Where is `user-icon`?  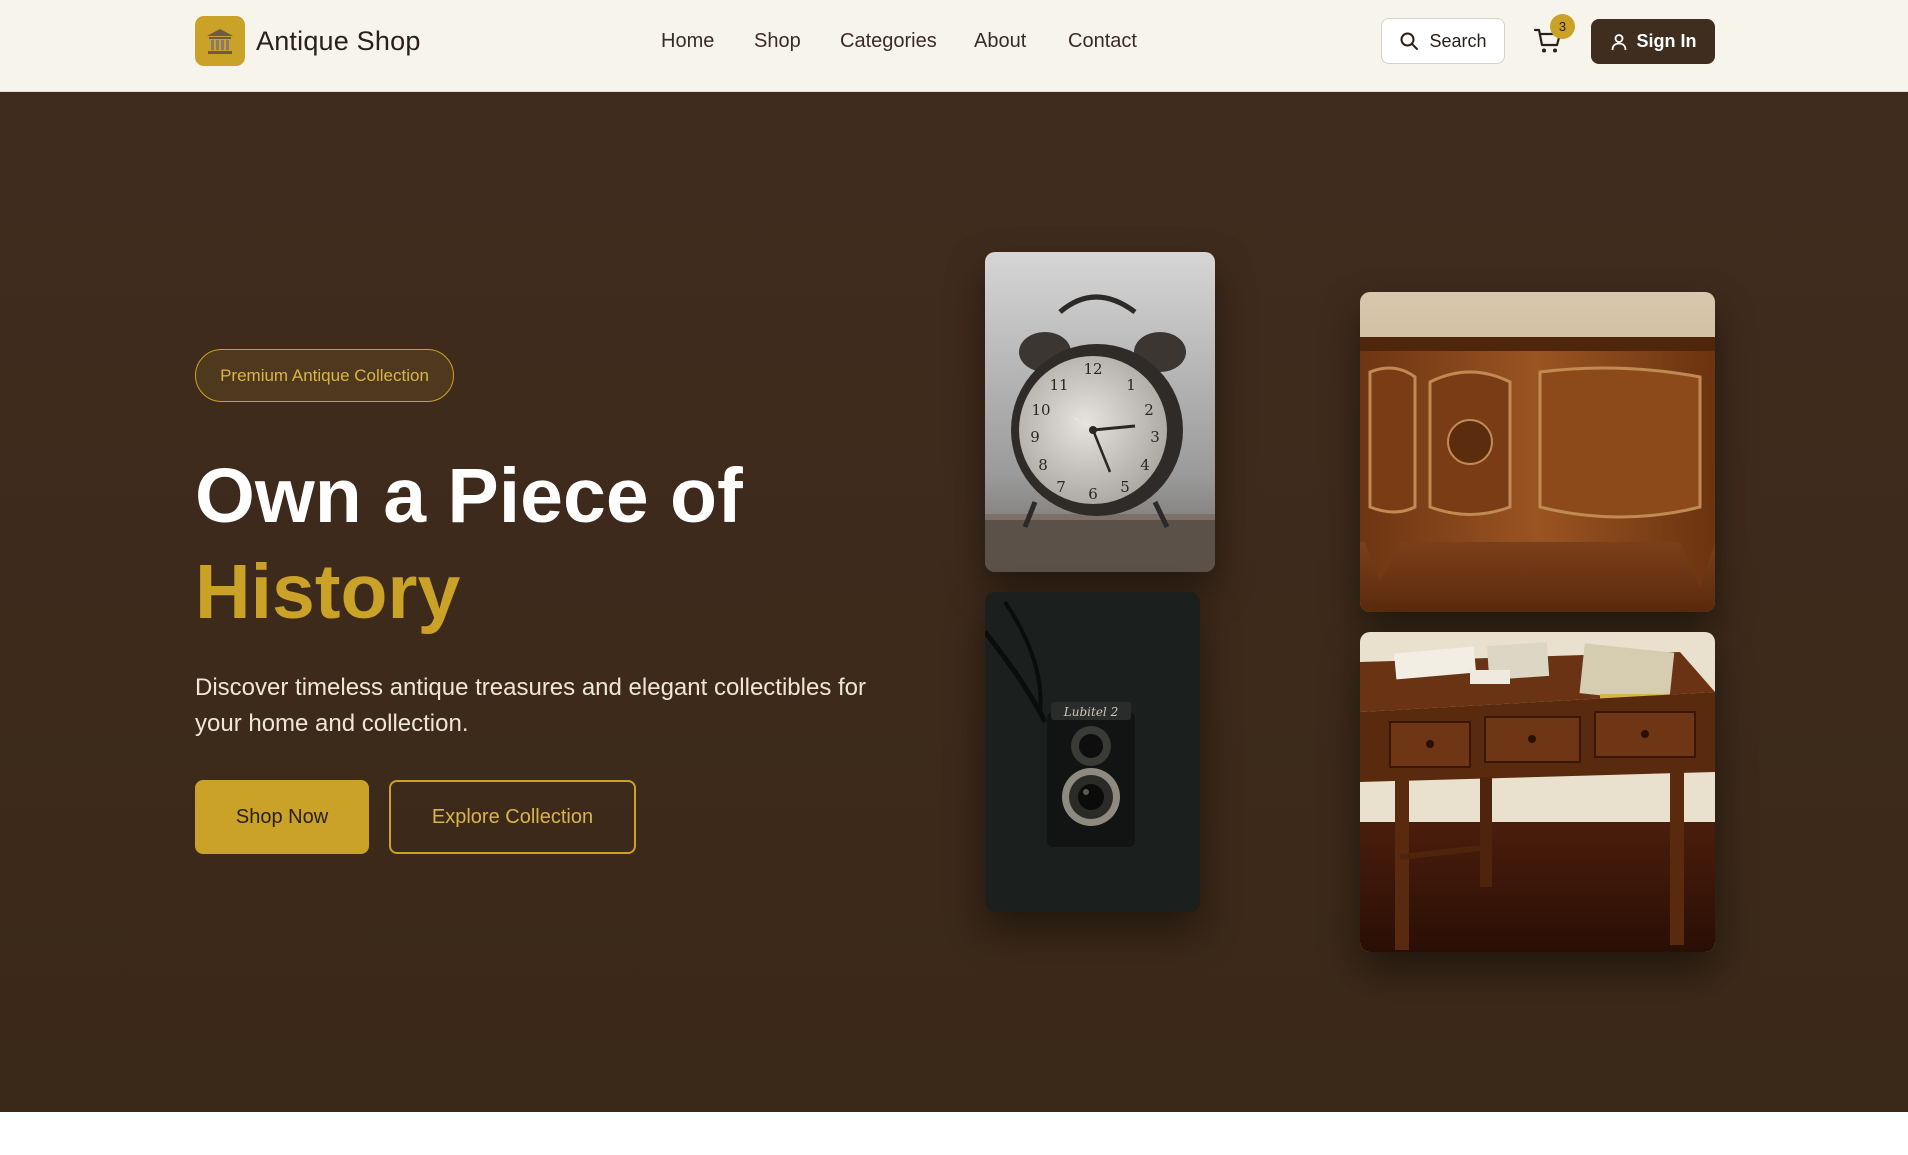
user-icon is located at coordinates (1618, 41).